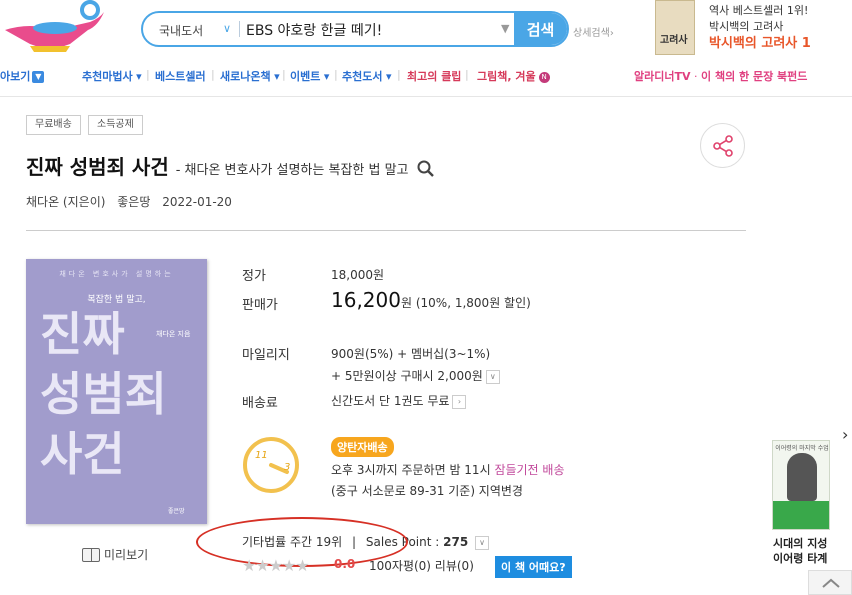 The width and height of the screenshot is (852, 595). I want to click on chevron-up-icon, so click(831, 583).